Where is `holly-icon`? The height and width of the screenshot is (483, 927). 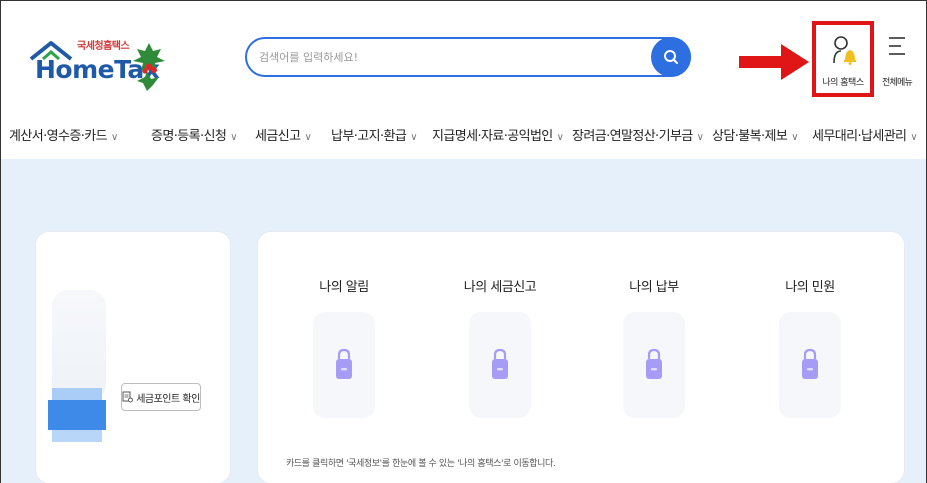 holly-icon is located at coordinates (149, 67).